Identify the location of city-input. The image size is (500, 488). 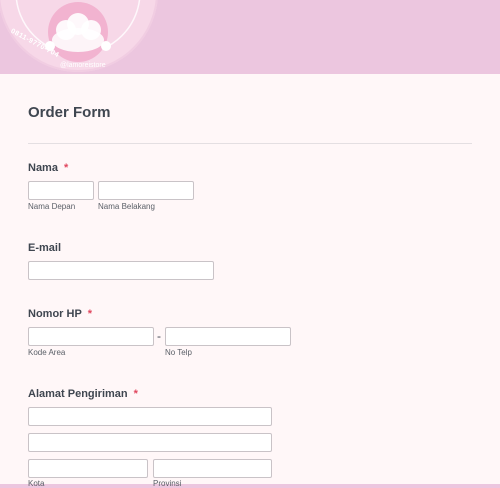
(88, 468).